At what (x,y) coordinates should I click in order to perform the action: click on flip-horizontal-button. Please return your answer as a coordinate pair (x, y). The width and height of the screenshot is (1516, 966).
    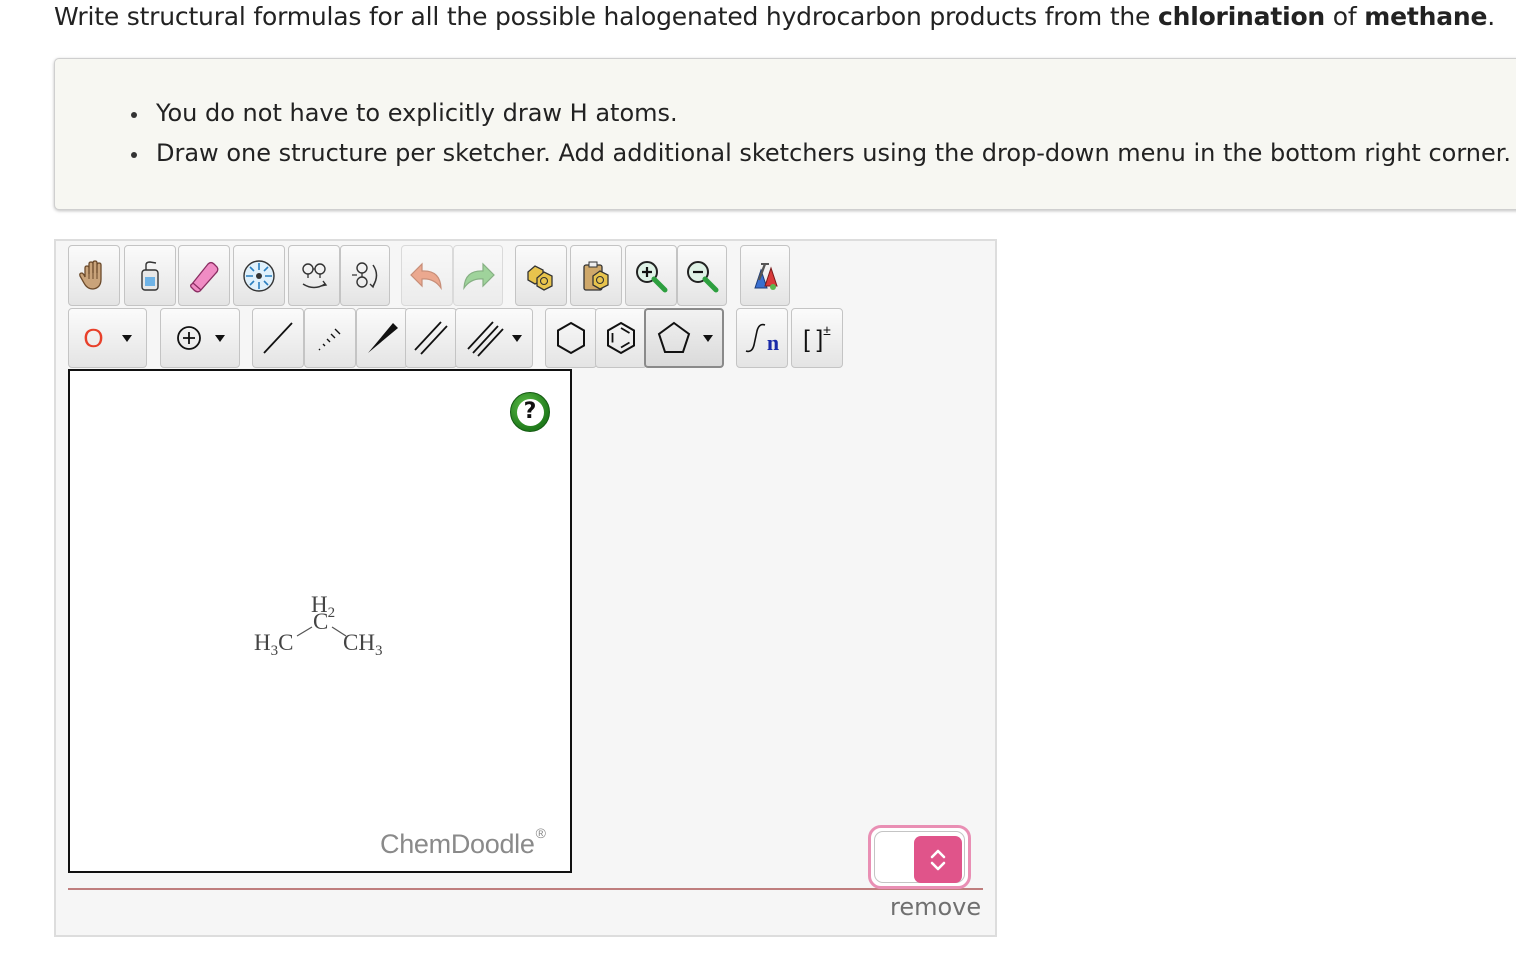
    Looking at the image, I should click on (314, 275).